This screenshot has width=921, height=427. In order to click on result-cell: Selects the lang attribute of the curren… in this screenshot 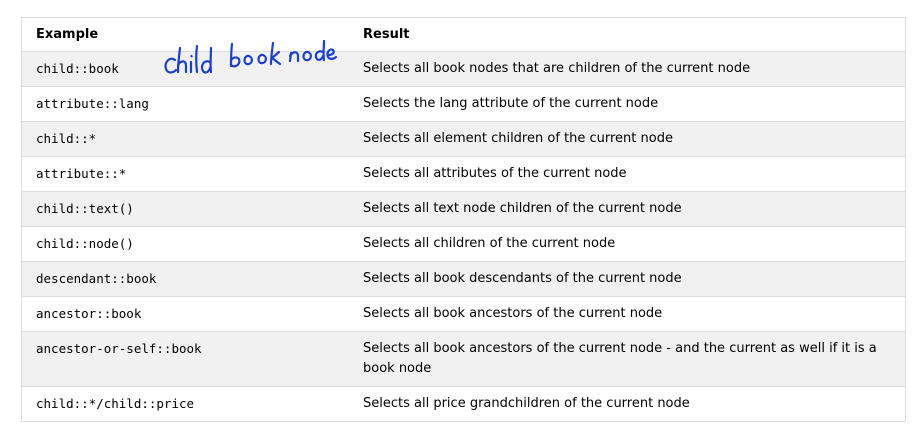, I will do `click(627, 104)`.